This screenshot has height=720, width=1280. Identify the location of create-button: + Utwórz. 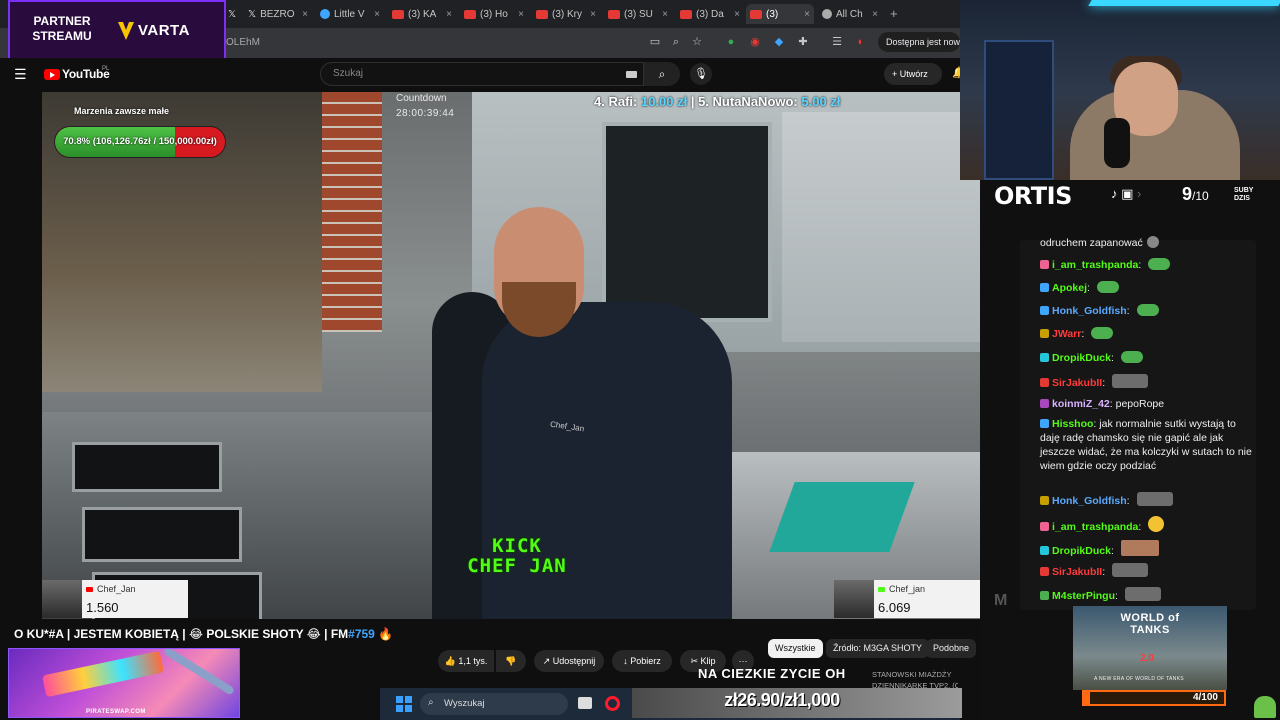
(913, 74).